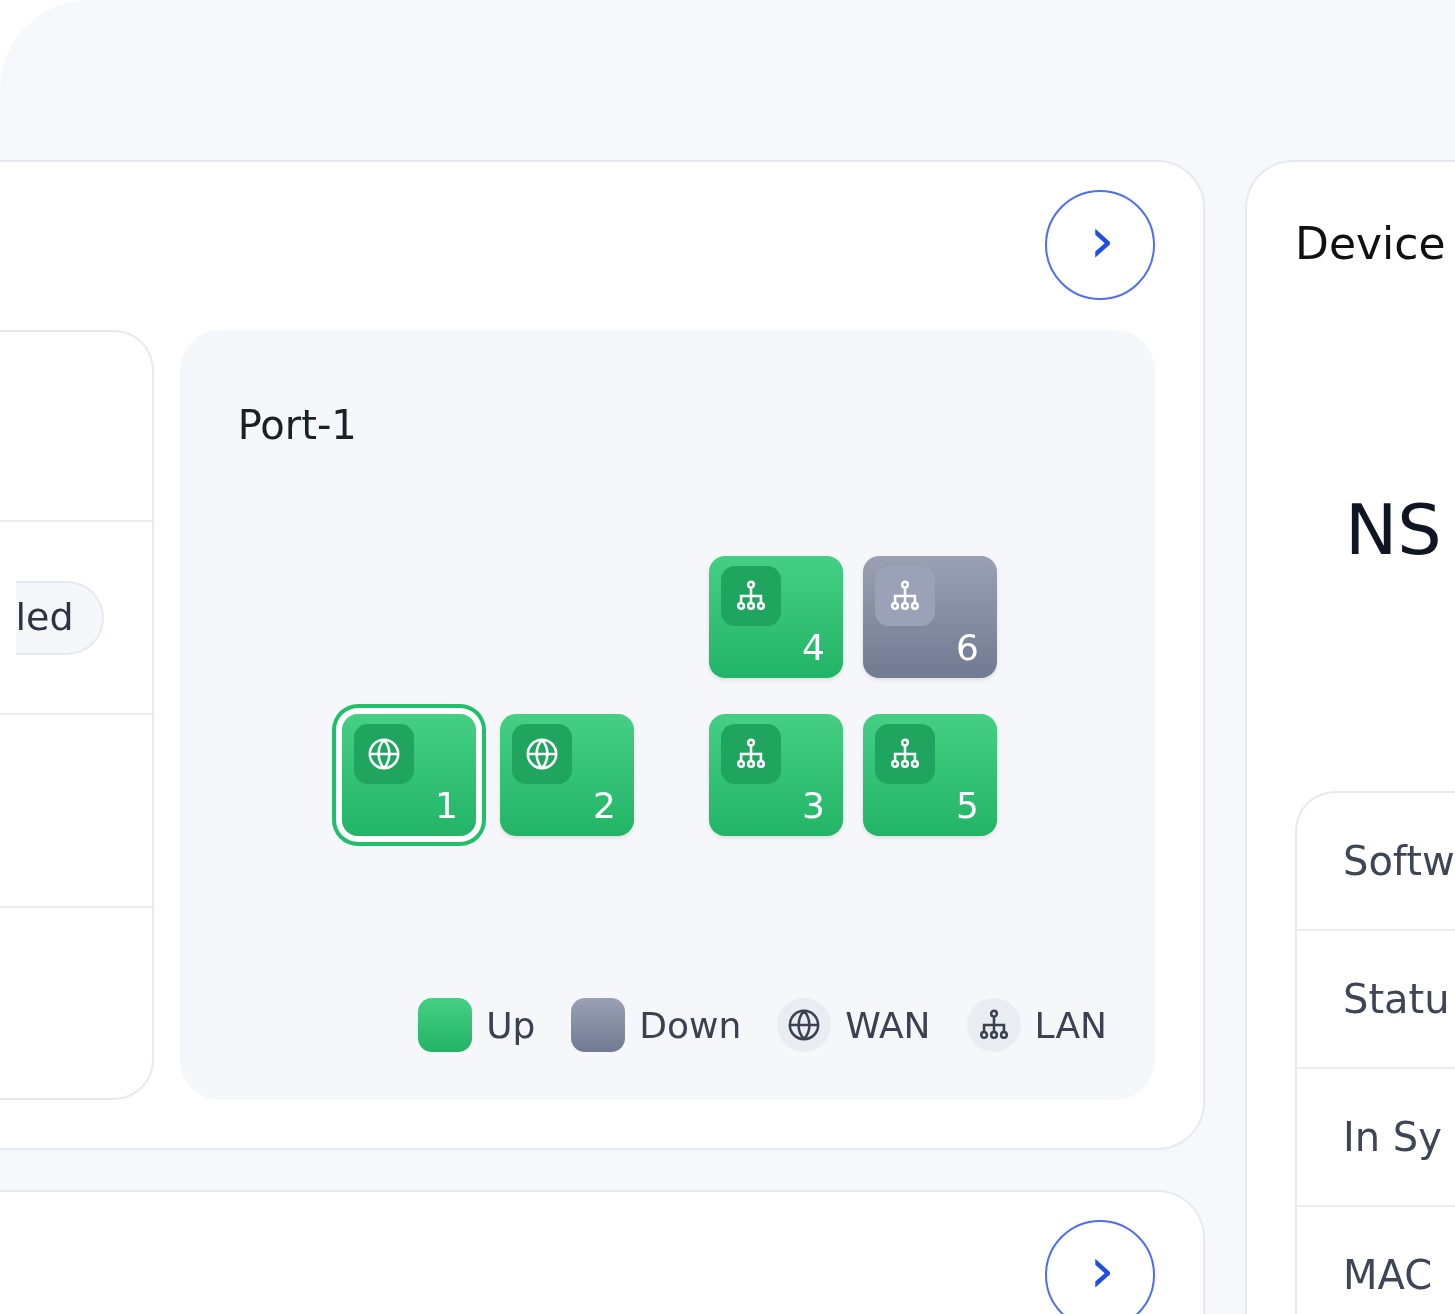  What do you see at coordinates (59, 617) in the screenshot?
I see `status-pill: led` at bounding box center [59, 617].